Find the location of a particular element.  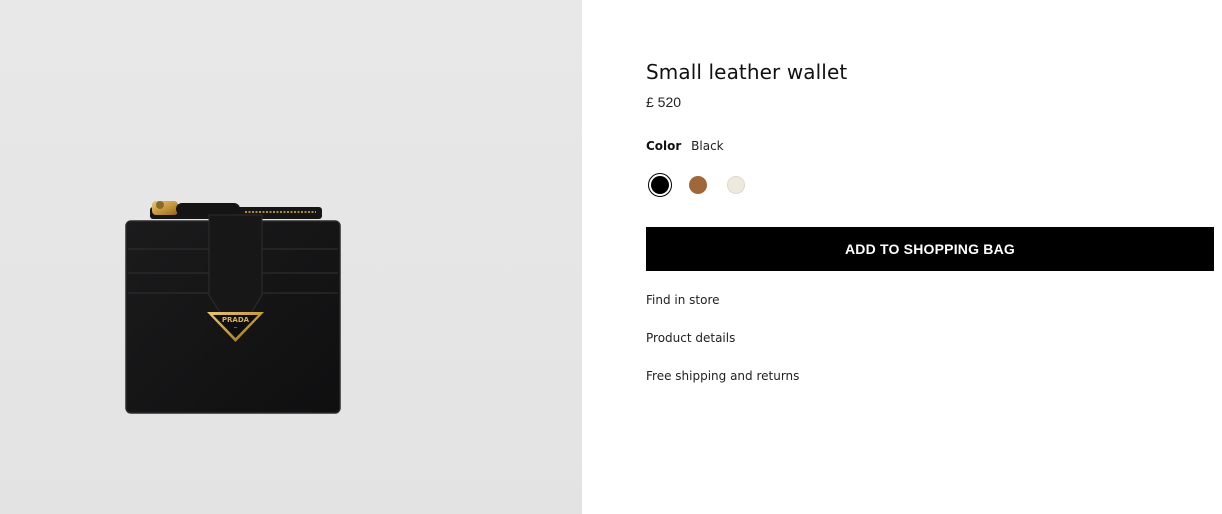

find-in-store-link: Find in store is located at coordinates (683, 300).